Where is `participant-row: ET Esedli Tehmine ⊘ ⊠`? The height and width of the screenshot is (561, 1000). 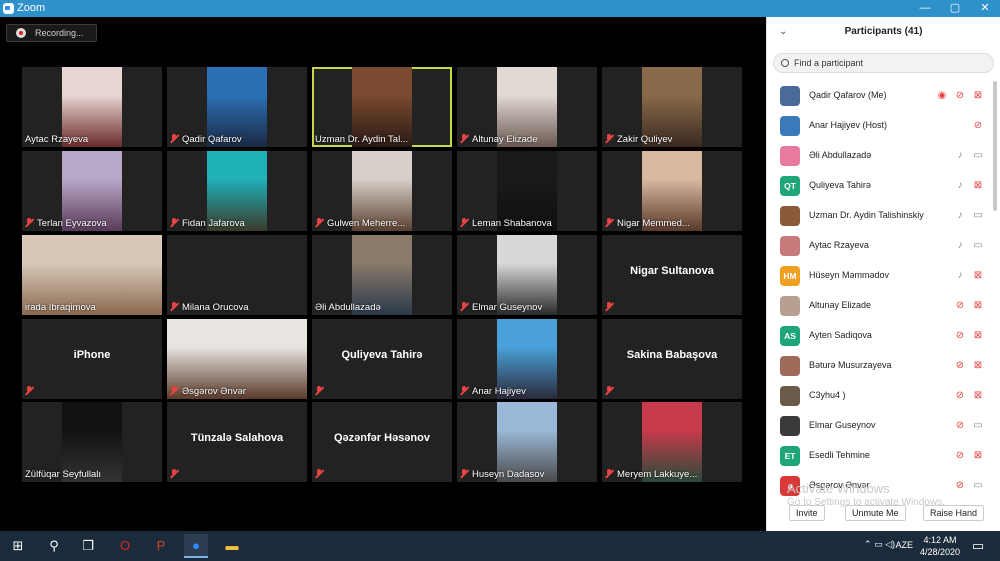 participant-row: ET Esedli Tehmine ⊘ ⊠ is located at coordinates (880, 456).